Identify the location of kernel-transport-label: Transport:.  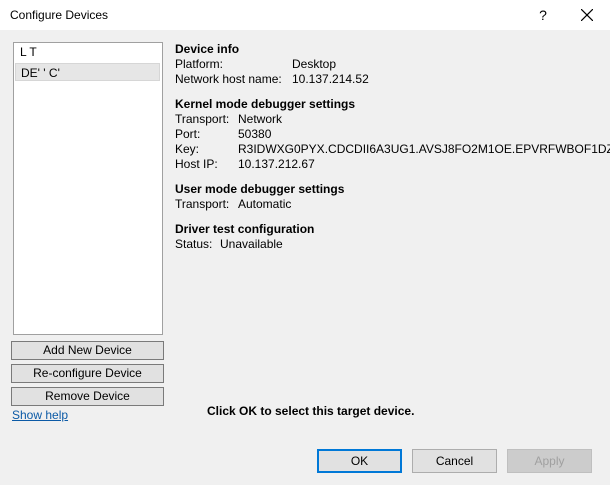
(202, 119).